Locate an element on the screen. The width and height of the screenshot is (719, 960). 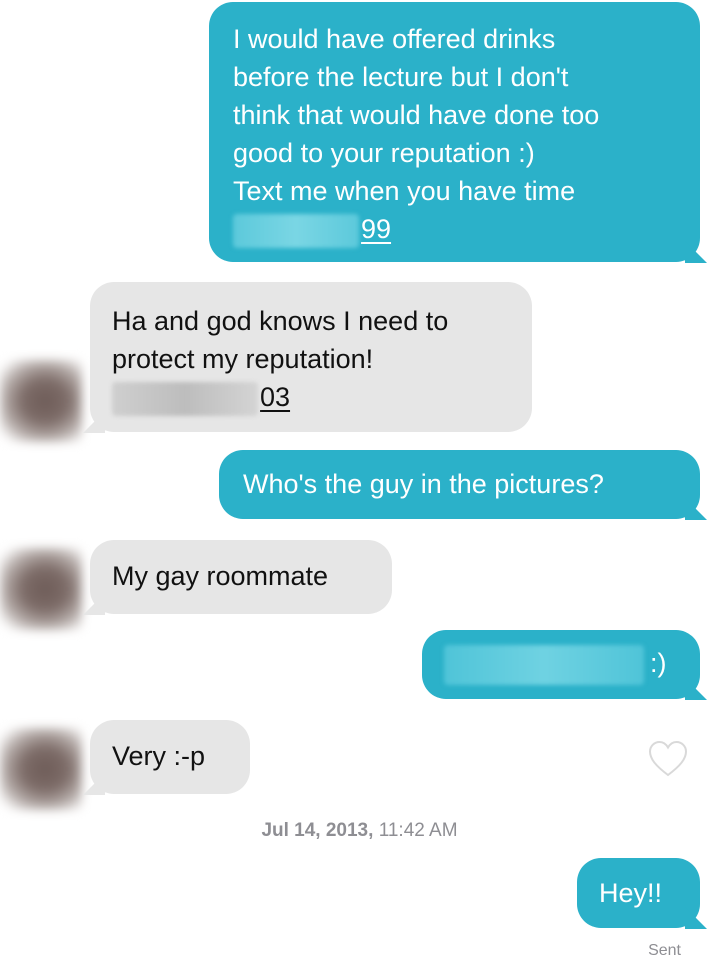
incoming-message-4: My gay roommate is located at coordinates (241, 577).